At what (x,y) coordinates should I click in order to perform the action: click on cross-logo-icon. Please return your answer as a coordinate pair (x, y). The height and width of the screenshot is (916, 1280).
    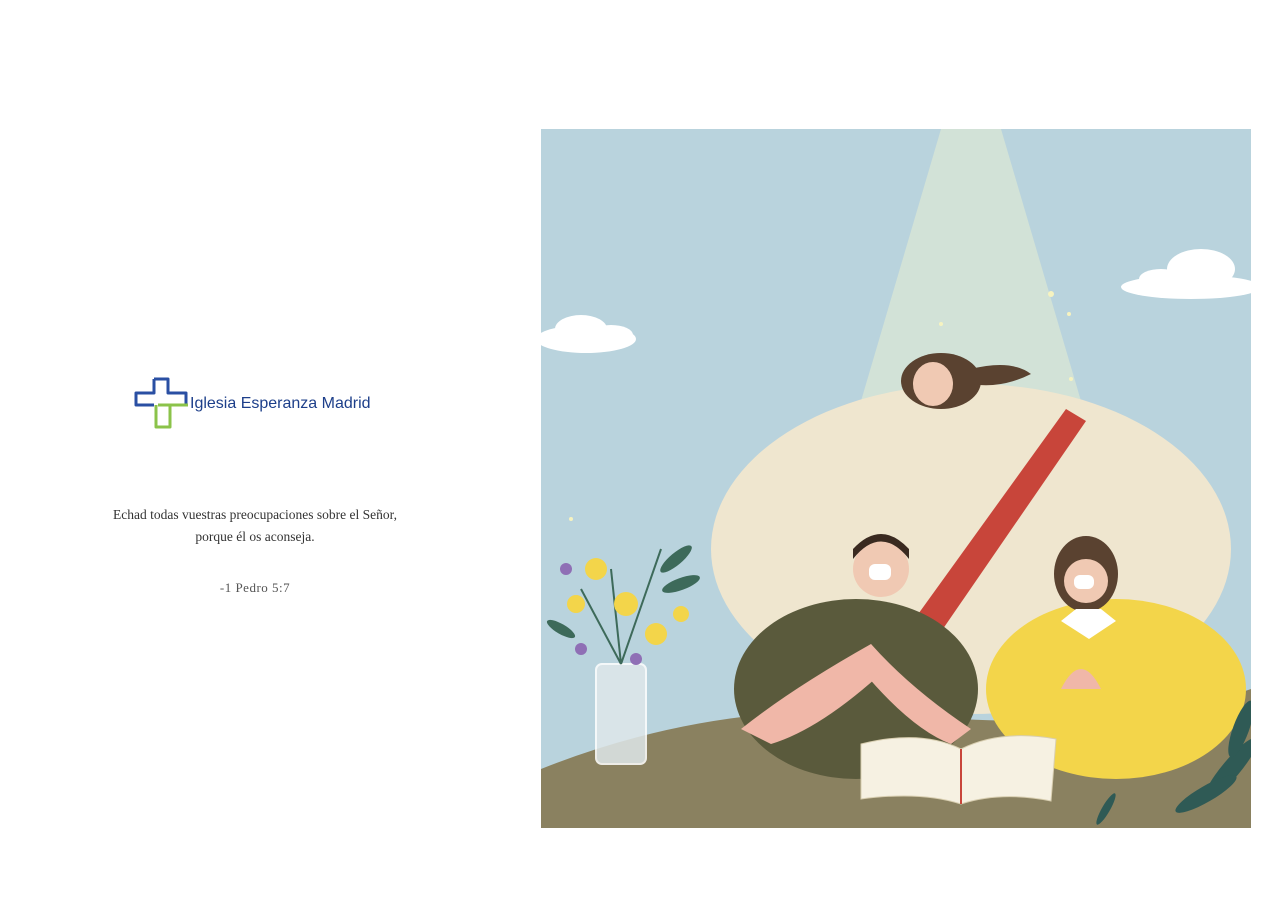
    Looking at the image, I should click on (161, 403).